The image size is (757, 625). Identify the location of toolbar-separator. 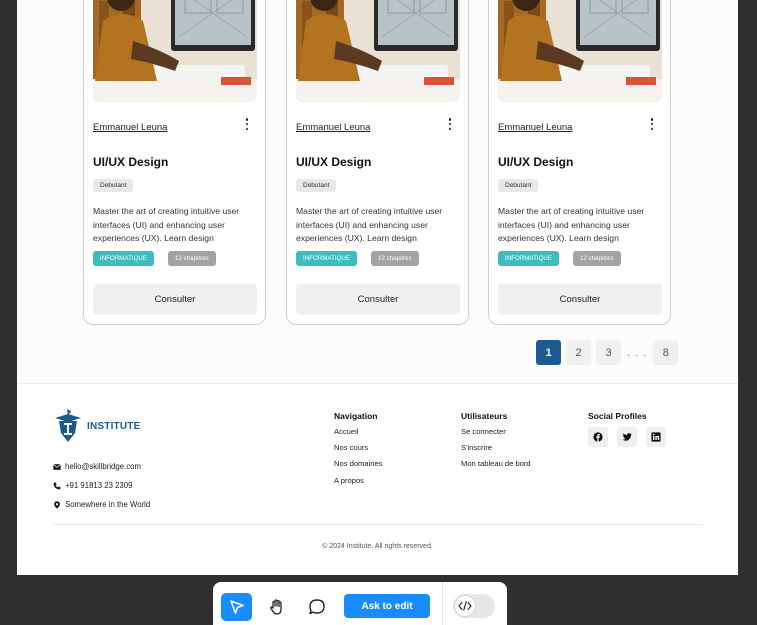
(442, 603).